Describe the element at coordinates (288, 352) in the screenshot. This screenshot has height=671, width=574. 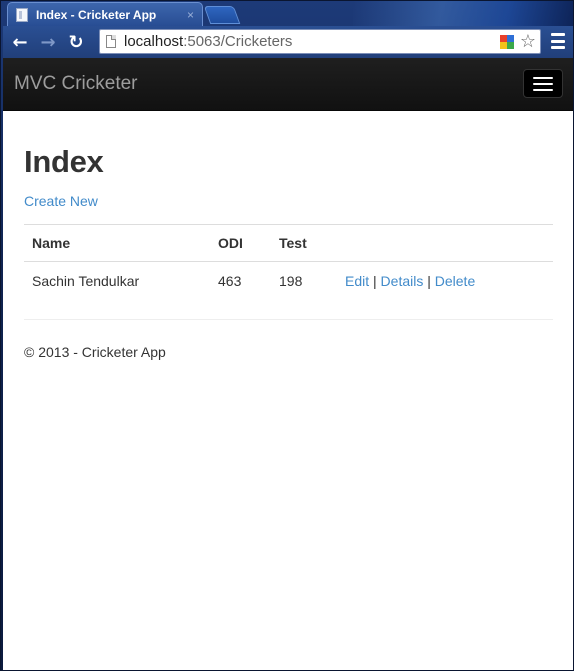
I see `page-footer: © 2013 - Cricketer App` at that location.